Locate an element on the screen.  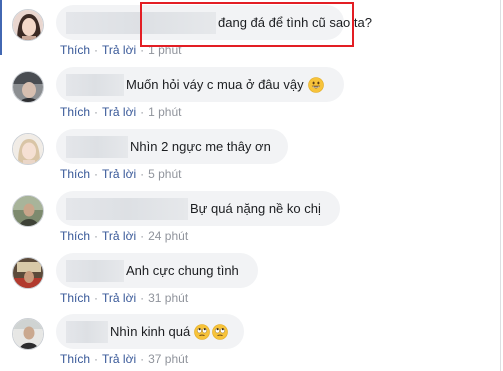
comment-timestamp: 37 phút is located at coordinates (168, 359).